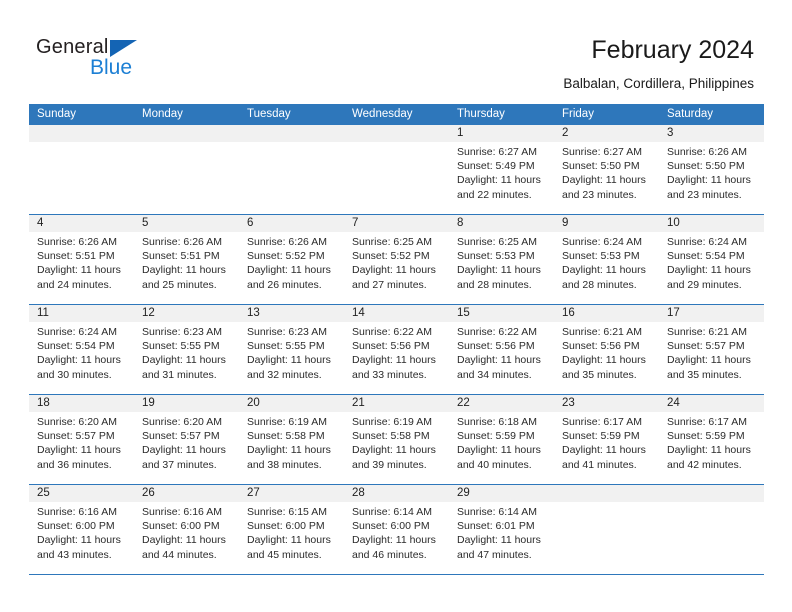 The width and height of the screenshot is (792, 612). What do you see at coordinates (606, 403) in the screenshot?
I see `day-number: 23` at bounding box center [606, 403].